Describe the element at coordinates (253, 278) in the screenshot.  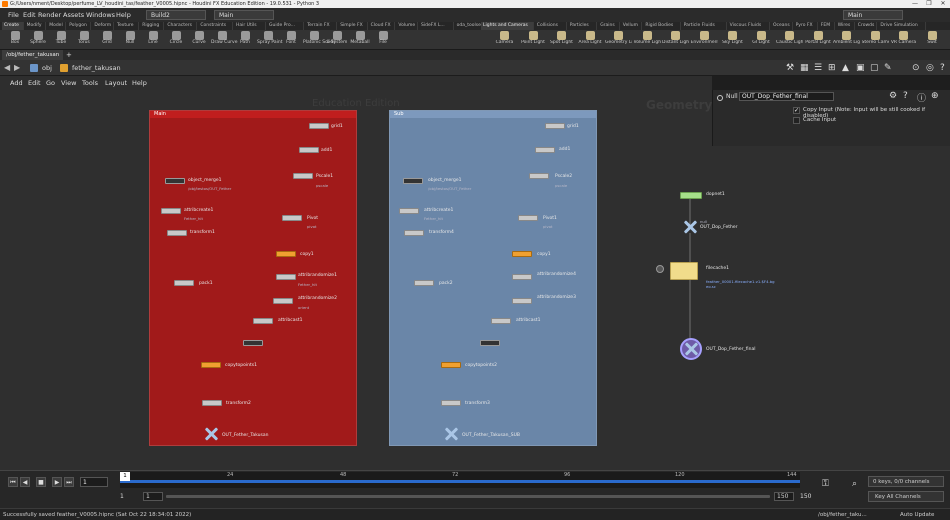
I see `network-box-main: Main` at that location.